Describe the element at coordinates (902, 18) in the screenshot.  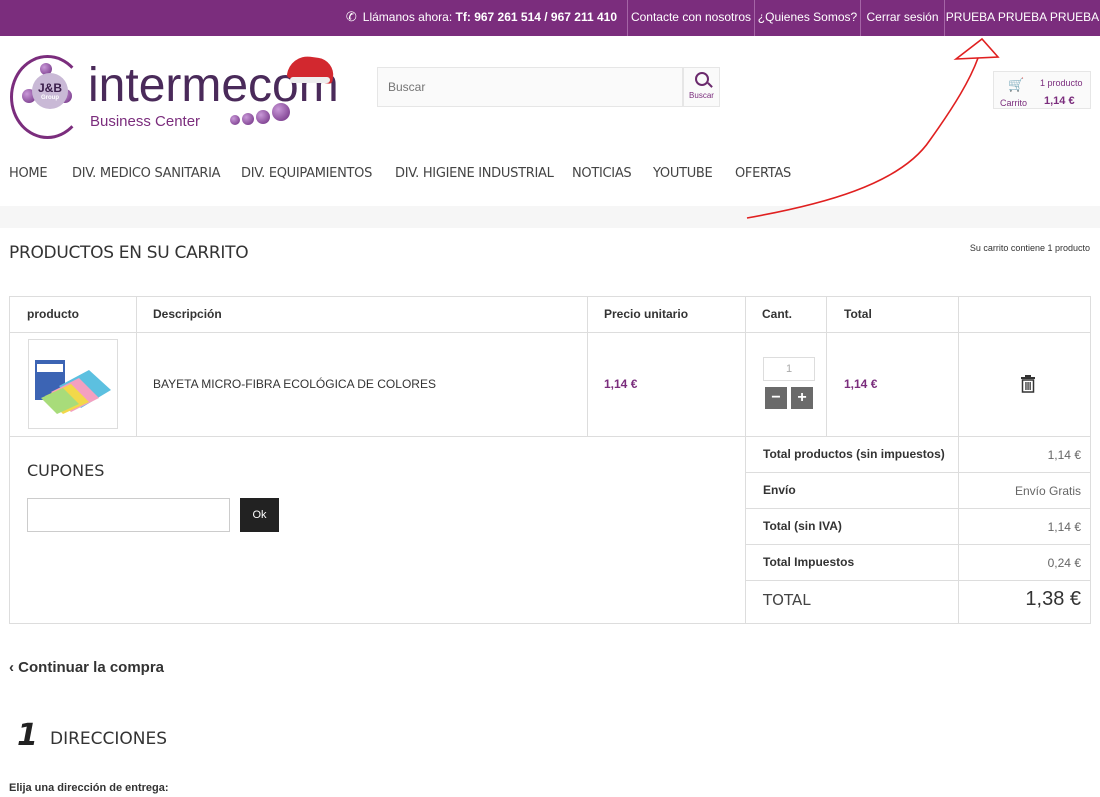
I see `logout-link: Cerrar sesión` at that location.